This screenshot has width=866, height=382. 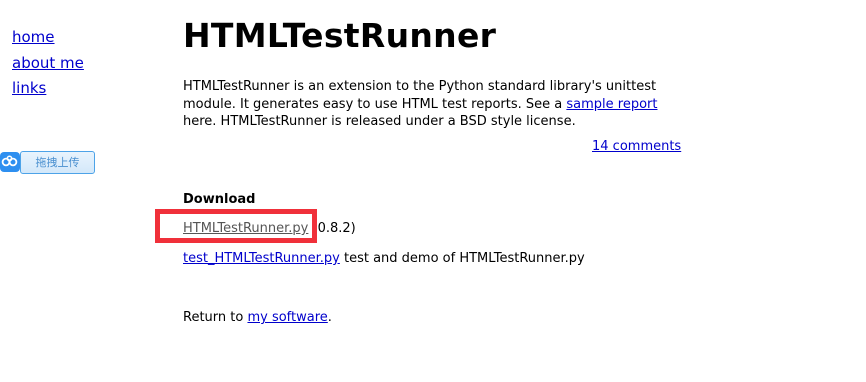 I want to click on sample-report-link: sample report, so click(x=611, y=104).